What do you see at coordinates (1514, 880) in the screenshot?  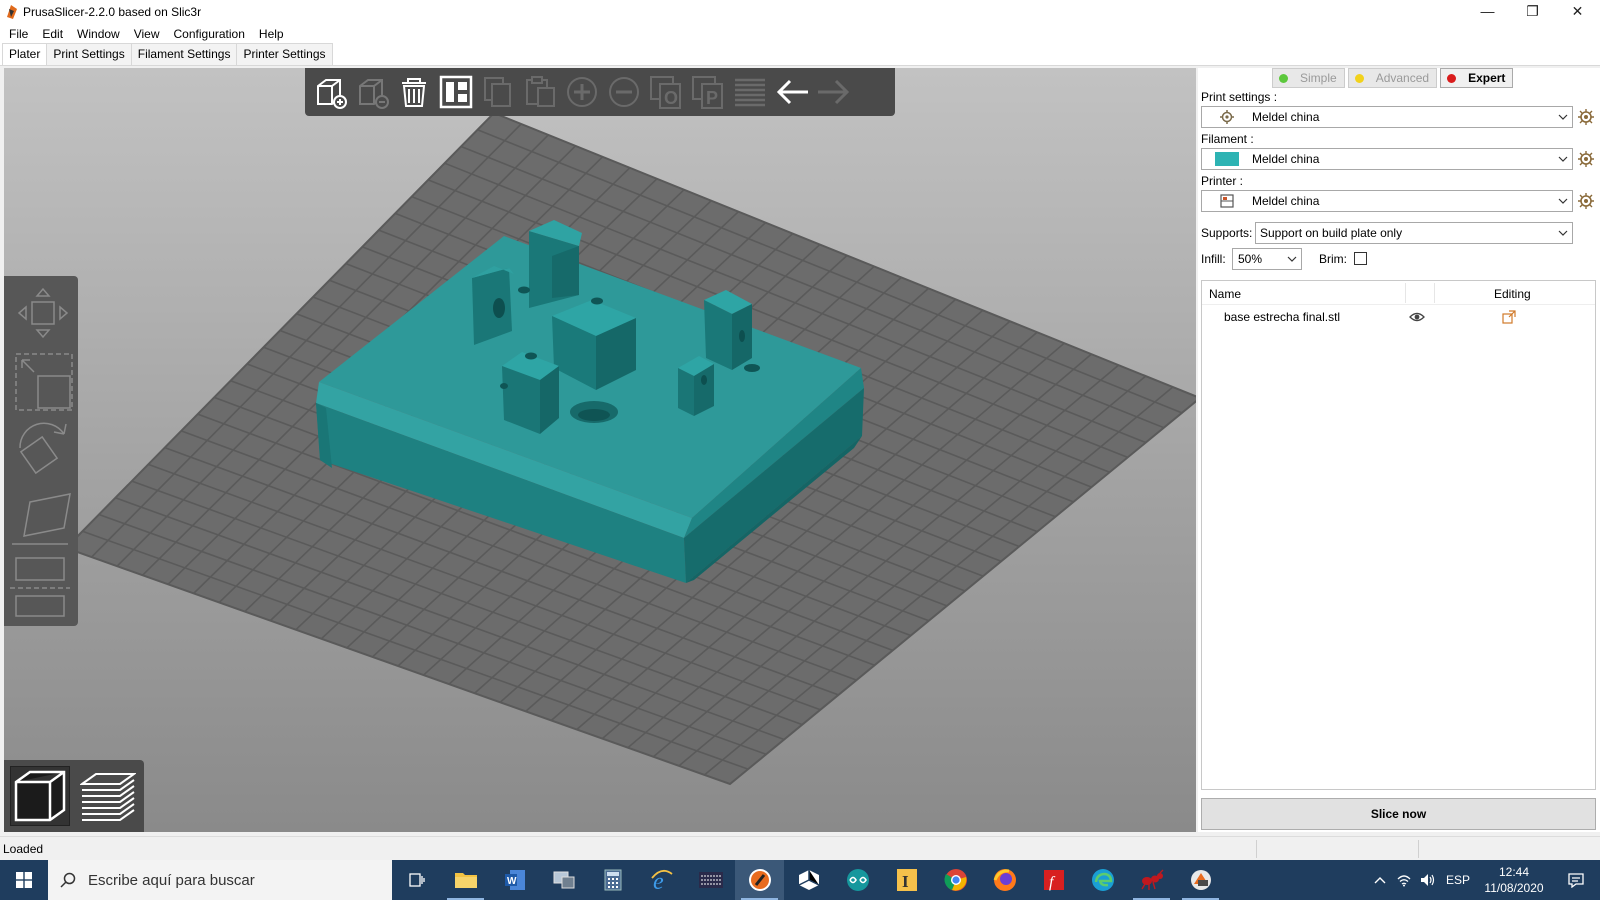 I see `clock: 12:44 11/08/2020` at bounding box center [1514, 880].